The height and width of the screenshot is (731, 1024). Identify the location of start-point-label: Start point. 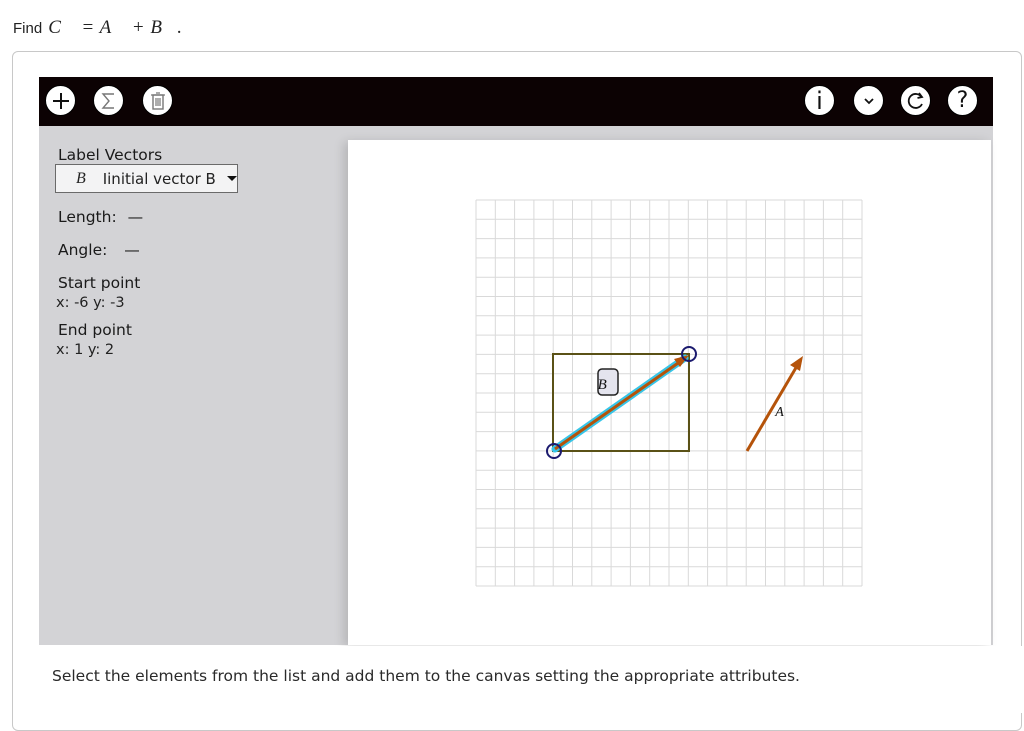
(99, 283).